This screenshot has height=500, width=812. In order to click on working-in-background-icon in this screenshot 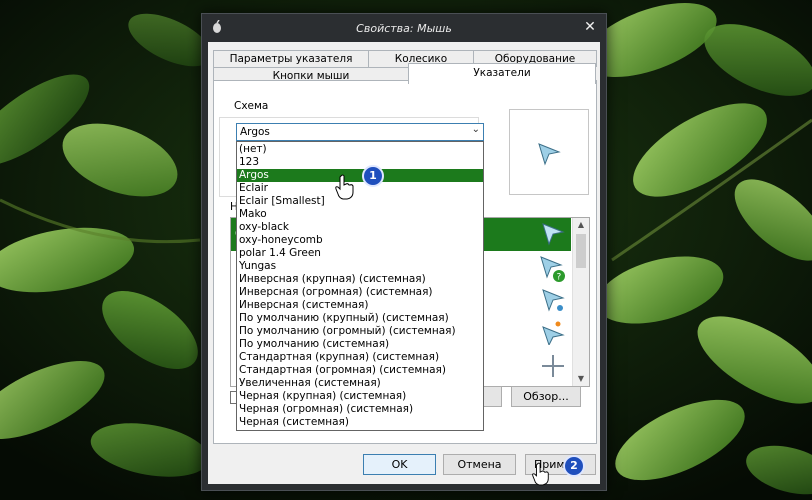, I will do `click(553, 300)`.